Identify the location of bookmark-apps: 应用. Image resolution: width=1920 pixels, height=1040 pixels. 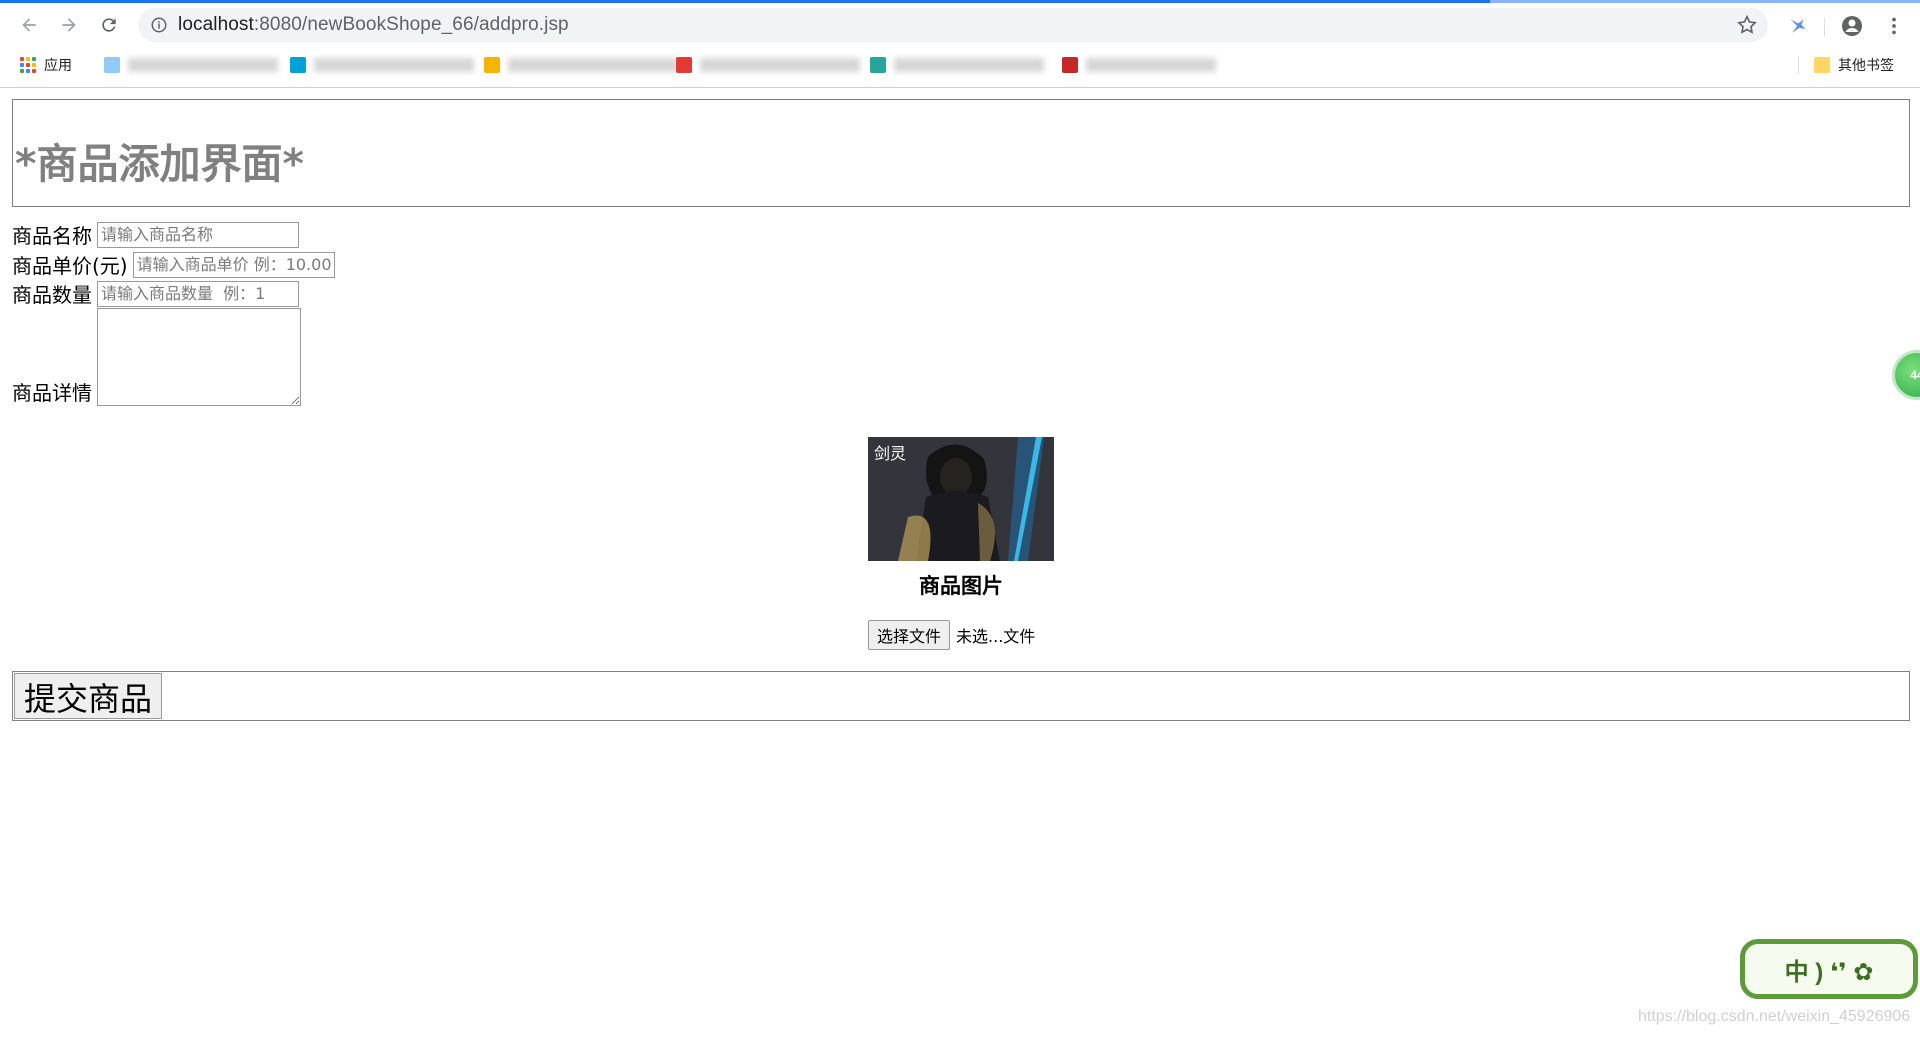
(46, 65).